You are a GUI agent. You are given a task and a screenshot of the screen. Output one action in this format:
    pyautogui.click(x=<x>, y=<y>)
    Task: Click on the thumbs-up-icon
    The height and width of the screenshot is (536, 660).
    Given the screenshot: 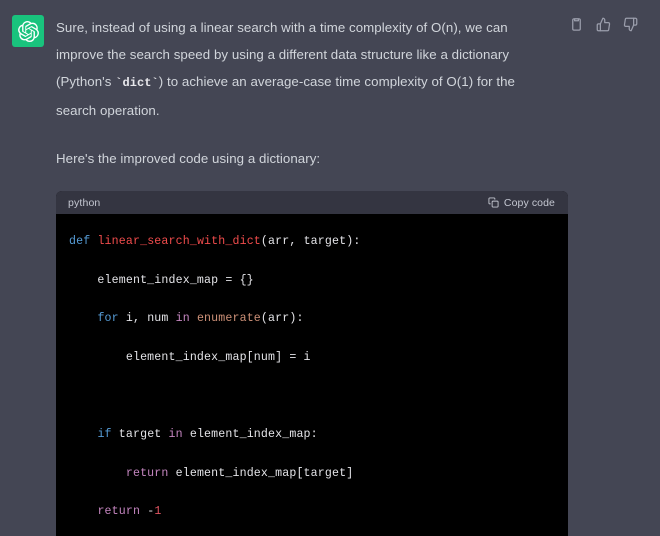 What is the action you would take?
    pyautogui.click(x=603, y=24)
    